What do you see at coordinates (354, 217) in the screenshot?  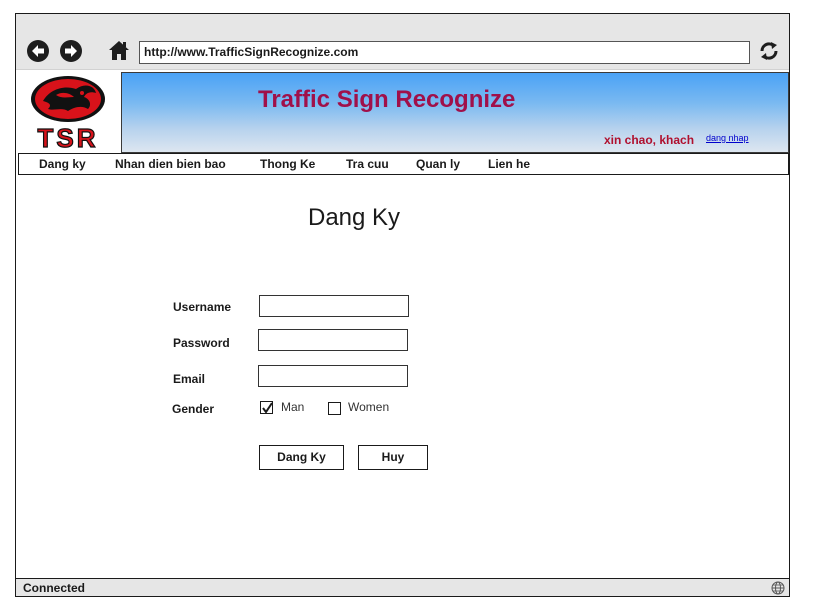 I see `page-title: Dang Ky` at bounding box center [354, 217].